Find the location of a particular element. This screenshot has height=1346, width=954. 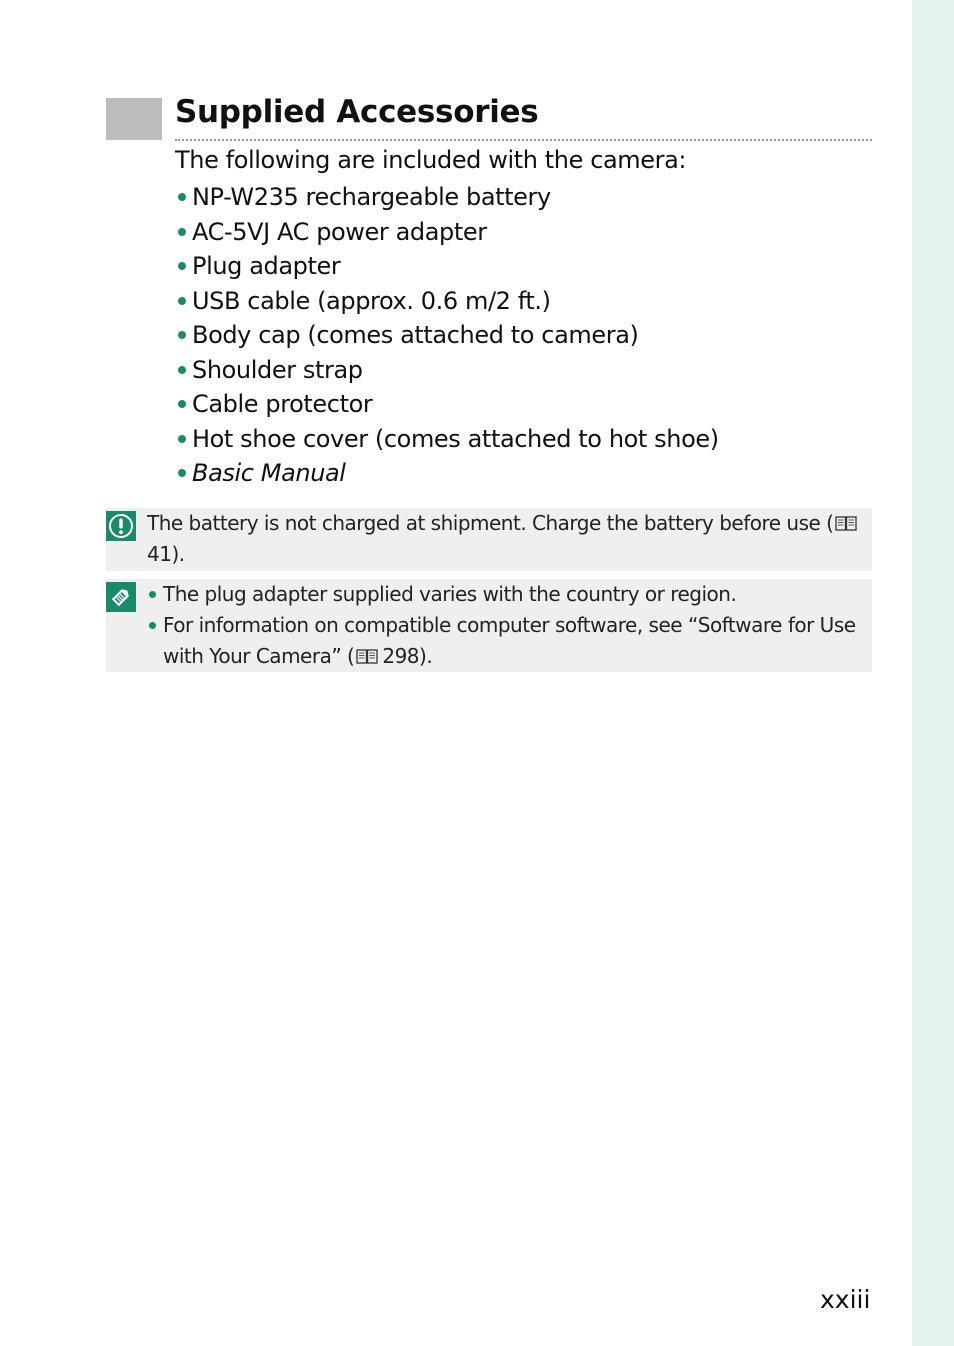

list-item: Basic Manual is located at coordinates (447, 473).